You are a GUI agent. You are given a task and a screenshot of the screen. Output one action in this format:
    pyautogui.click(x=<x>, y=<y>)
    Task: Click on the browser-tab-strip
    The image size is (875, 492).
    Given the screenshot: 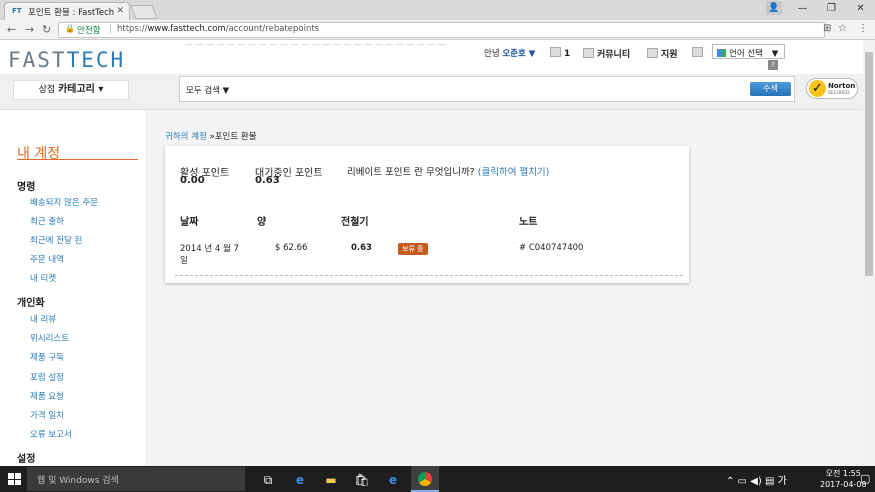 What is the action you would take?
    pyautogui.click(x=437, y=10)
    